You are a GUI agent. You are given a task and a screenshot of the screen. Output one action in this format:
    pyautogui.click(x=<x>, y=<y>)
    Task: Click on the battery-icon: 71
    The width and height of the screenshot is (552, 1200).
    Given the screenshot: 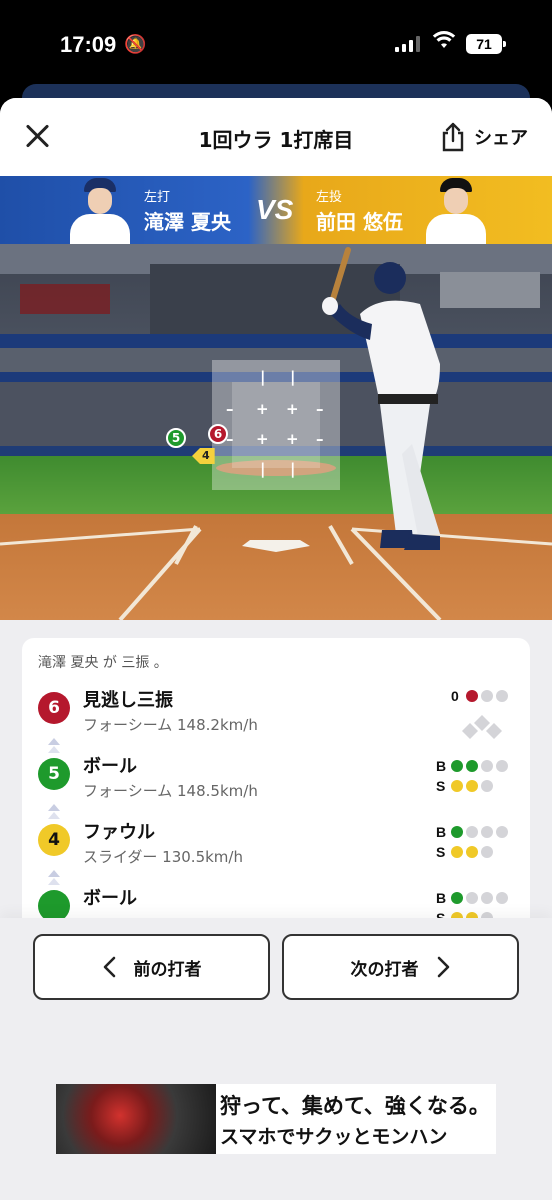 What is the action you would take?
    pyautogui.click(x=486, y=44)
    